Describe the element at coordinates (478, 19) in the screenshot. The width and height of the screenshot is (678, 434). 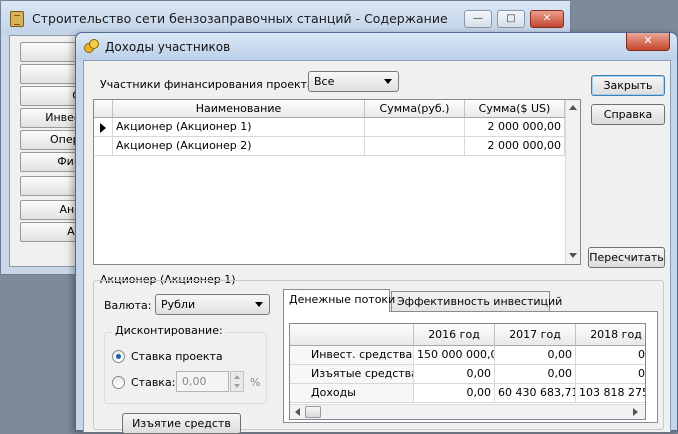
I see `minimize-button: —` at that location.